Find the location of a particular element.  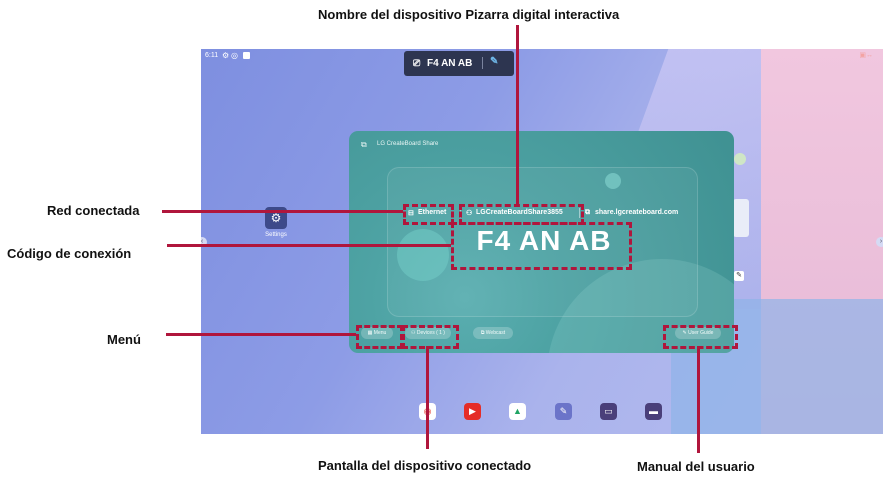

chevron-right-icon: › is located at coordinates (879, 242).